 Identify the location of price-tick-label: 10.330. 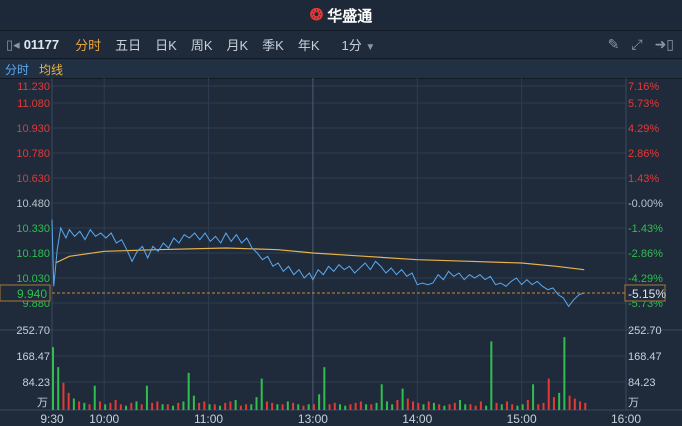
(33, 229).